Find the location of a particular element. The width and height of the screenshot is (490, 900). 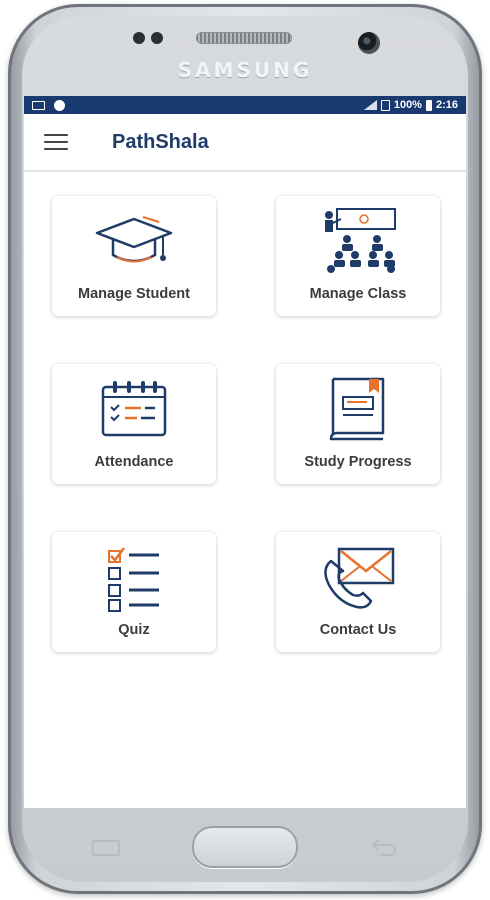

quiz-card: Quiz is located at coordinates (134, 592).